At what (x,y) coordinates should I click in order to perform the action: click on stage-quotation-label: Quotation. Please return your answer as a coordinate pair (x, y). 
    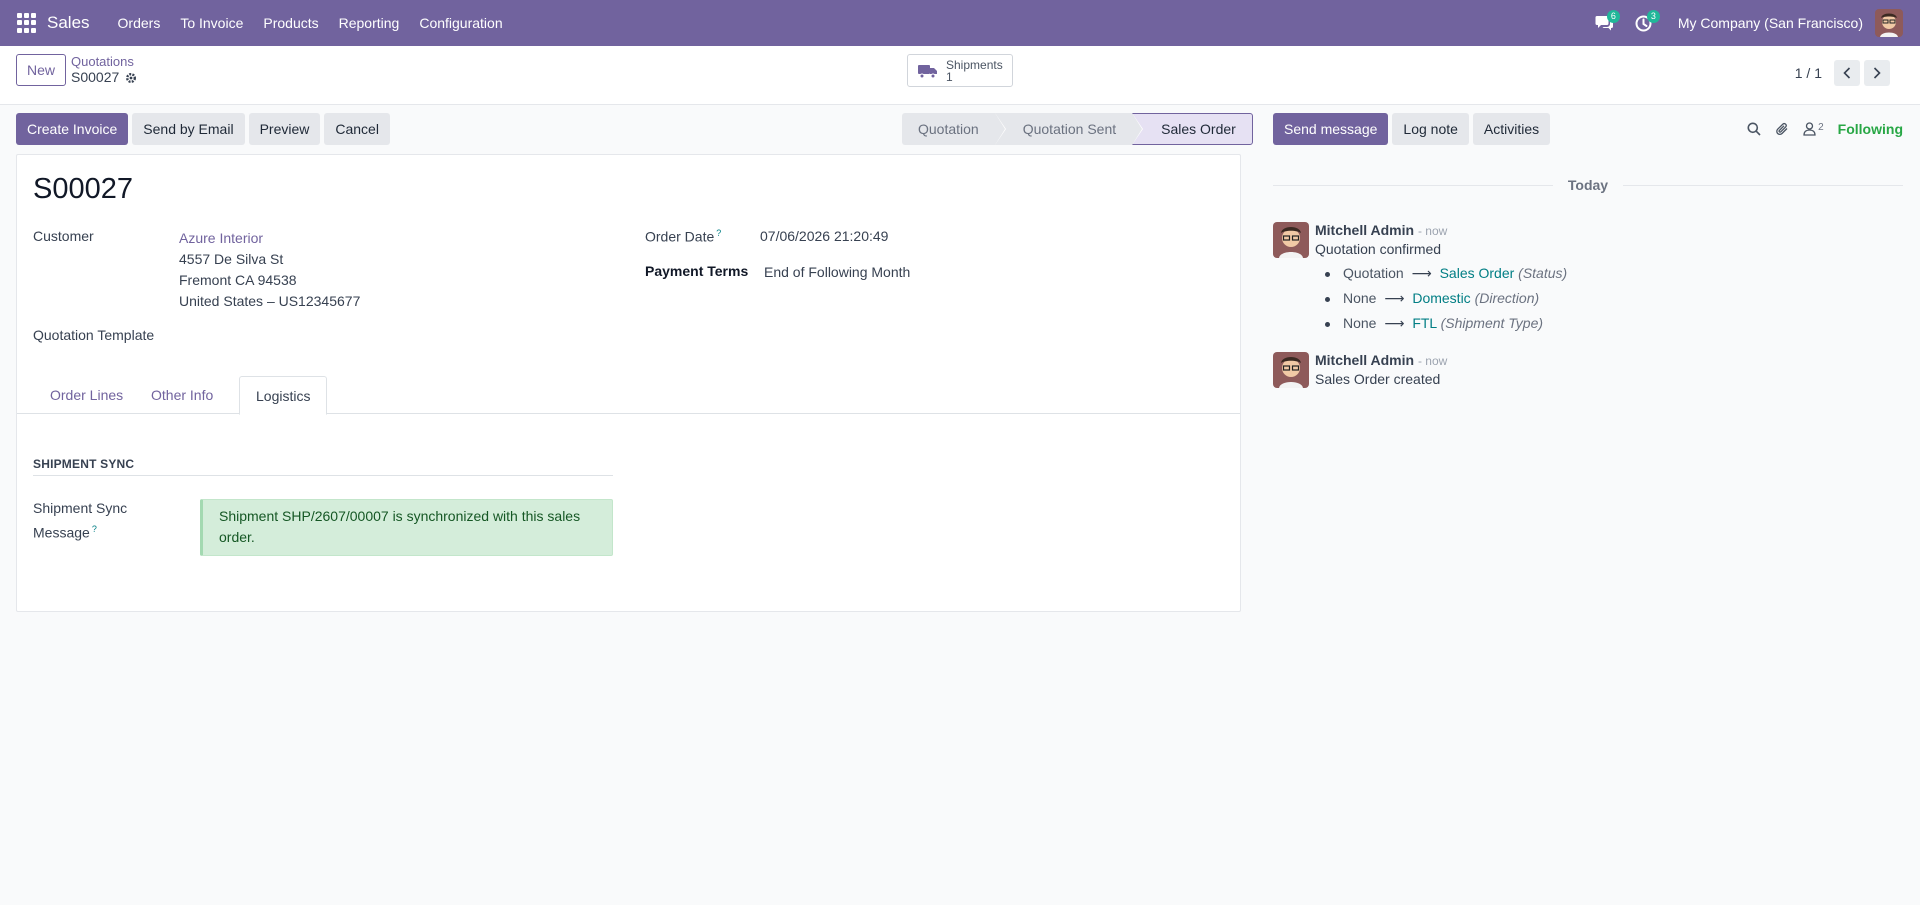
    Looking at the image, I should click on (948, 129).